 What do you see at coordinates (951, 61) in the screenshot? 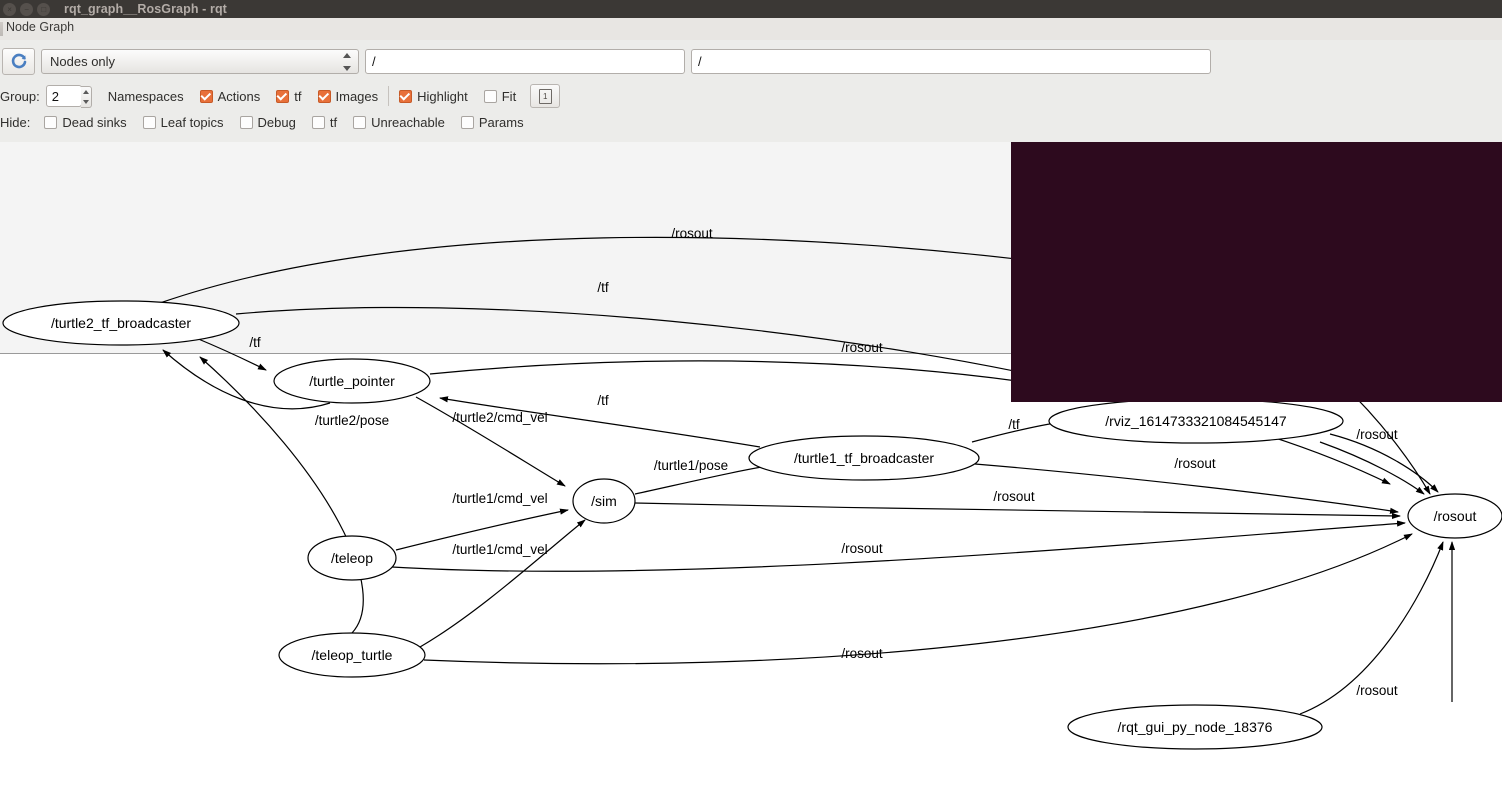
I see `topic-filter-input: /` at bounding box center [951, 61].